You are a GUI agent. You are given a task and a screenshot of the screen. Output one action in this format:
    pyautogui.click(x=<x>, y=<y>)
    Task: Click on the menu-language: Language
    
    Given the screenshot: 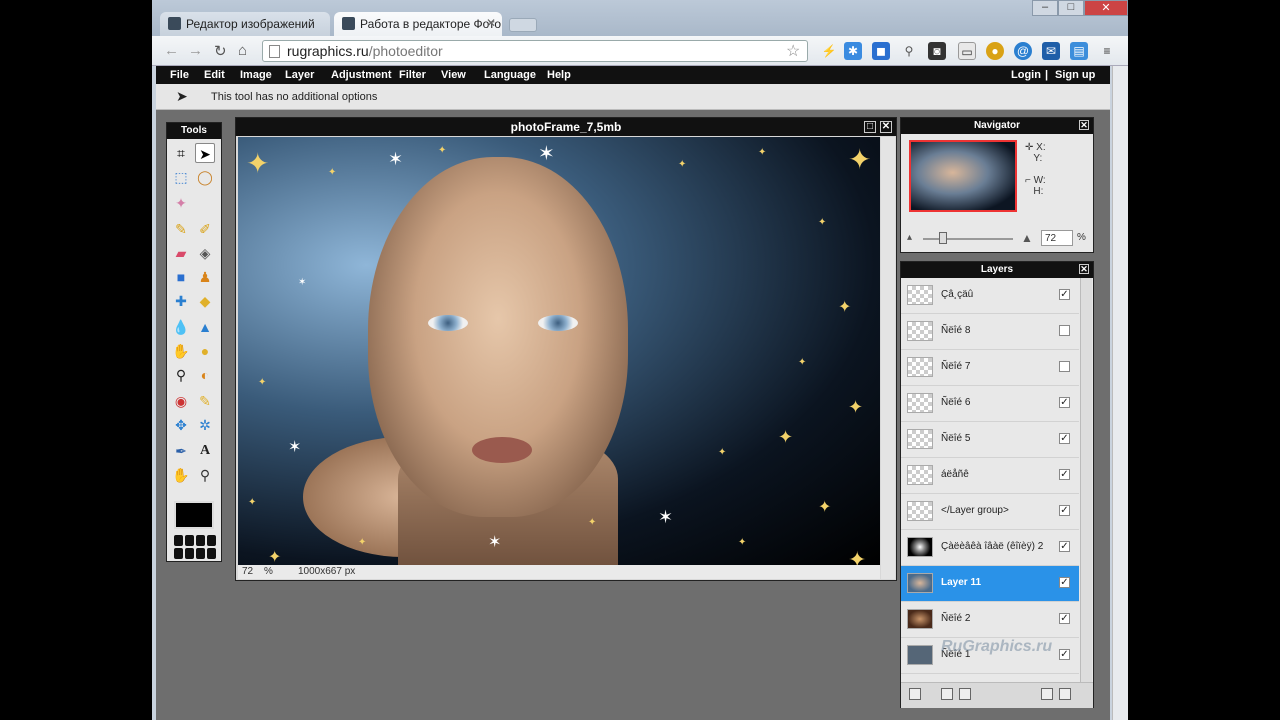 What is the action you would take?
    pyautogui.click(x=510, y=75)
    